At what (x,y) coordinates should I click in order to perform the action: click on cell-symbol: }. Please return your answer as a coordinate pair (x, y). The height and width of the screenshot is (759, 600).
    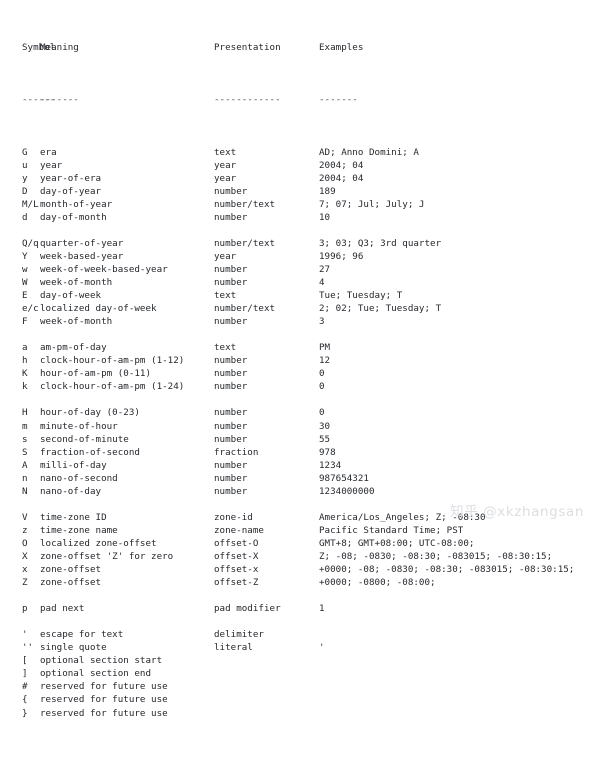
    Looking at the image, I should click on (25, 713).